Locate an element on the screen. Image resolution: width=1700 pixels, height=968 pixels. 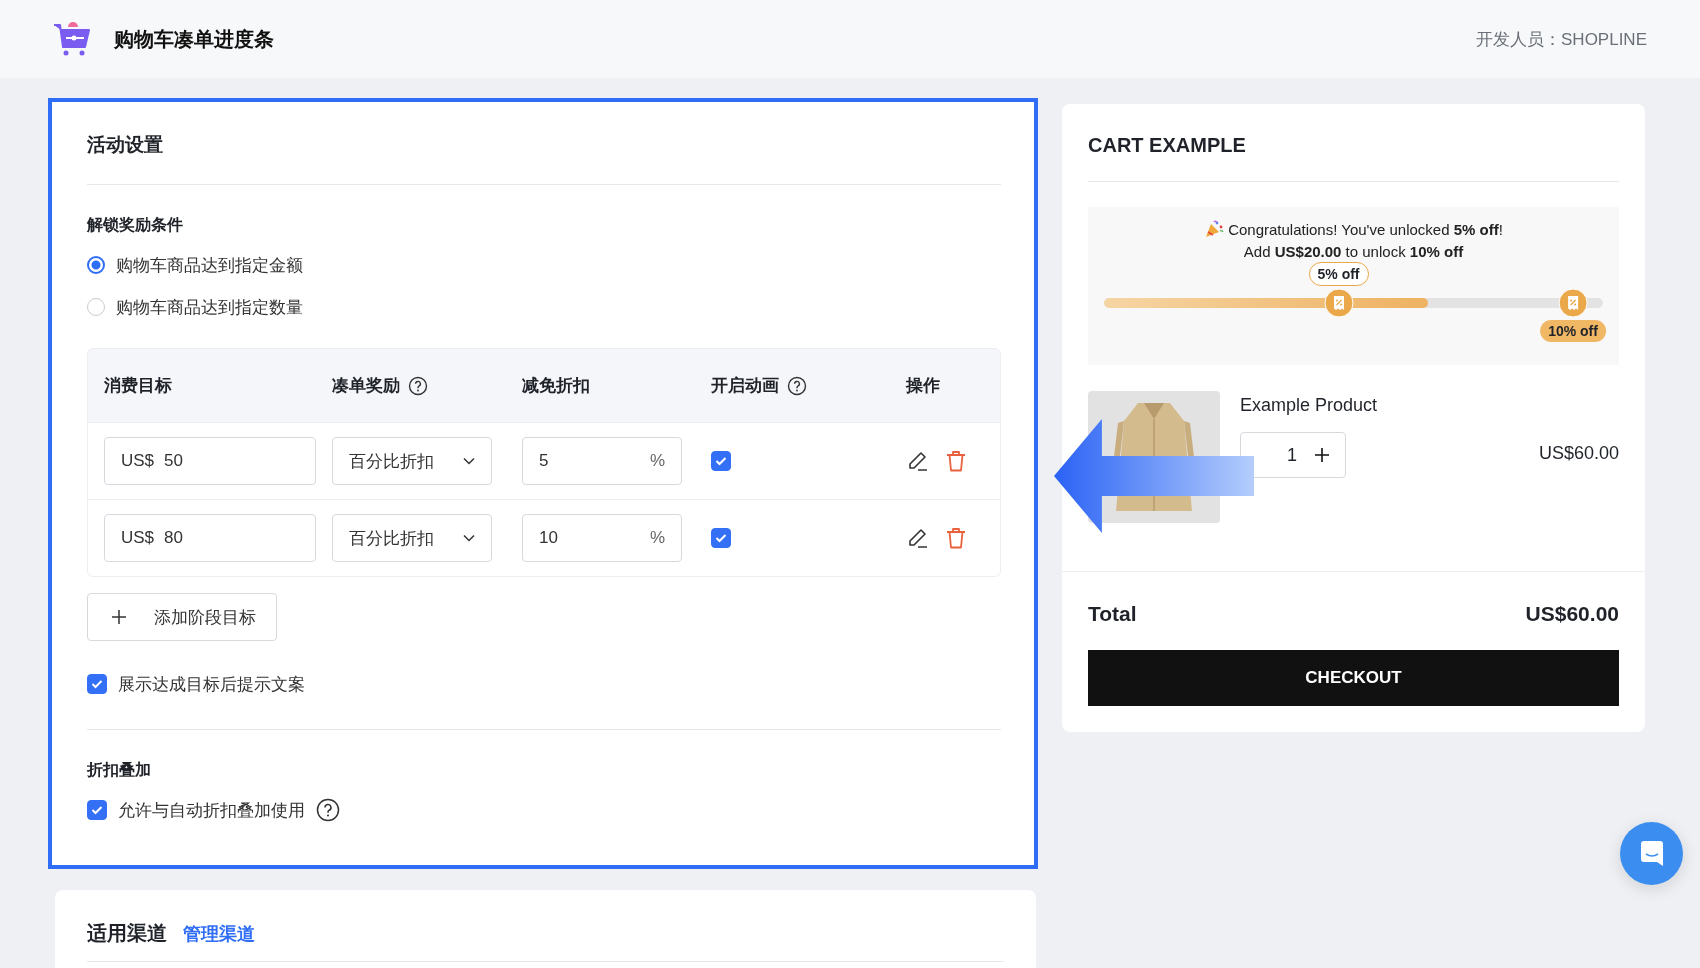
column-header: 减免折扣 is located at coordinates (556, 386).